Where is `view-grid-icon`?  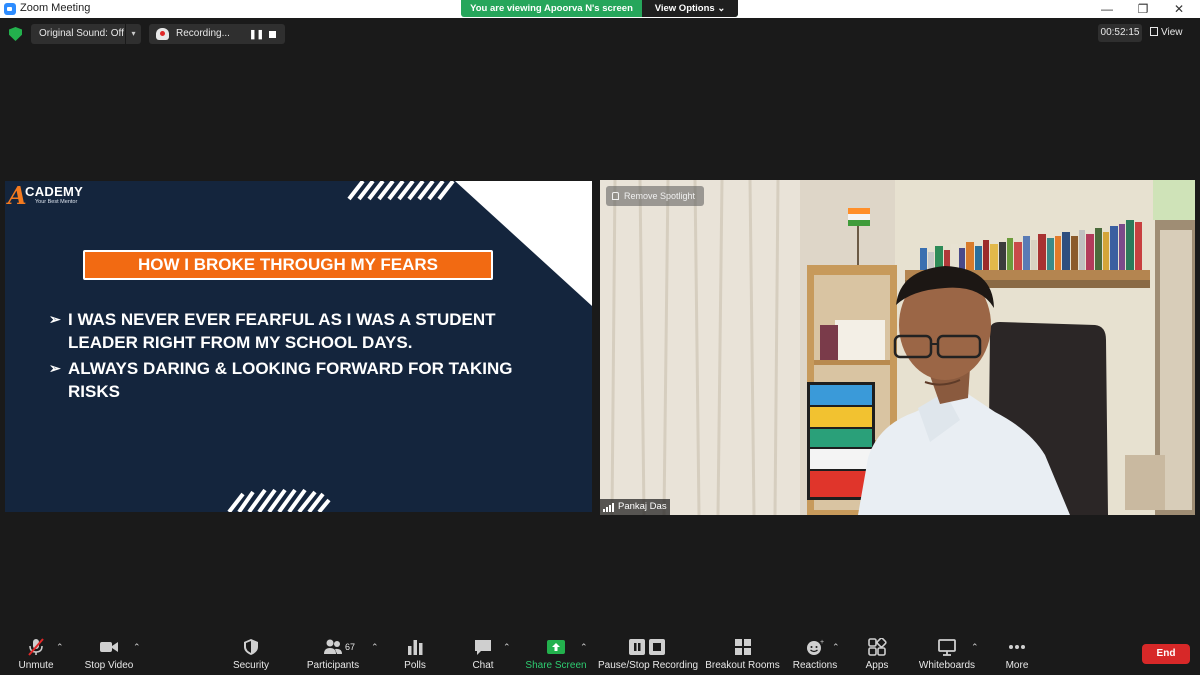 view-grid-icon is located at coordinates (1154, 31).